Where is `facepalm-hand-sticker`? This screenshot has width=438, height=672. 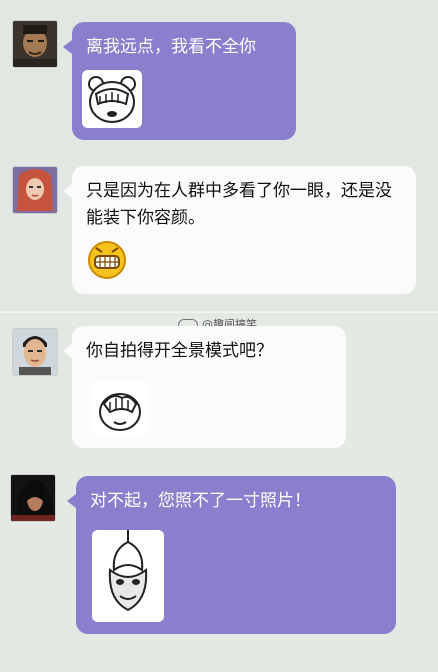 facepalm-hand-sticker is located at coordinates (120, 409).